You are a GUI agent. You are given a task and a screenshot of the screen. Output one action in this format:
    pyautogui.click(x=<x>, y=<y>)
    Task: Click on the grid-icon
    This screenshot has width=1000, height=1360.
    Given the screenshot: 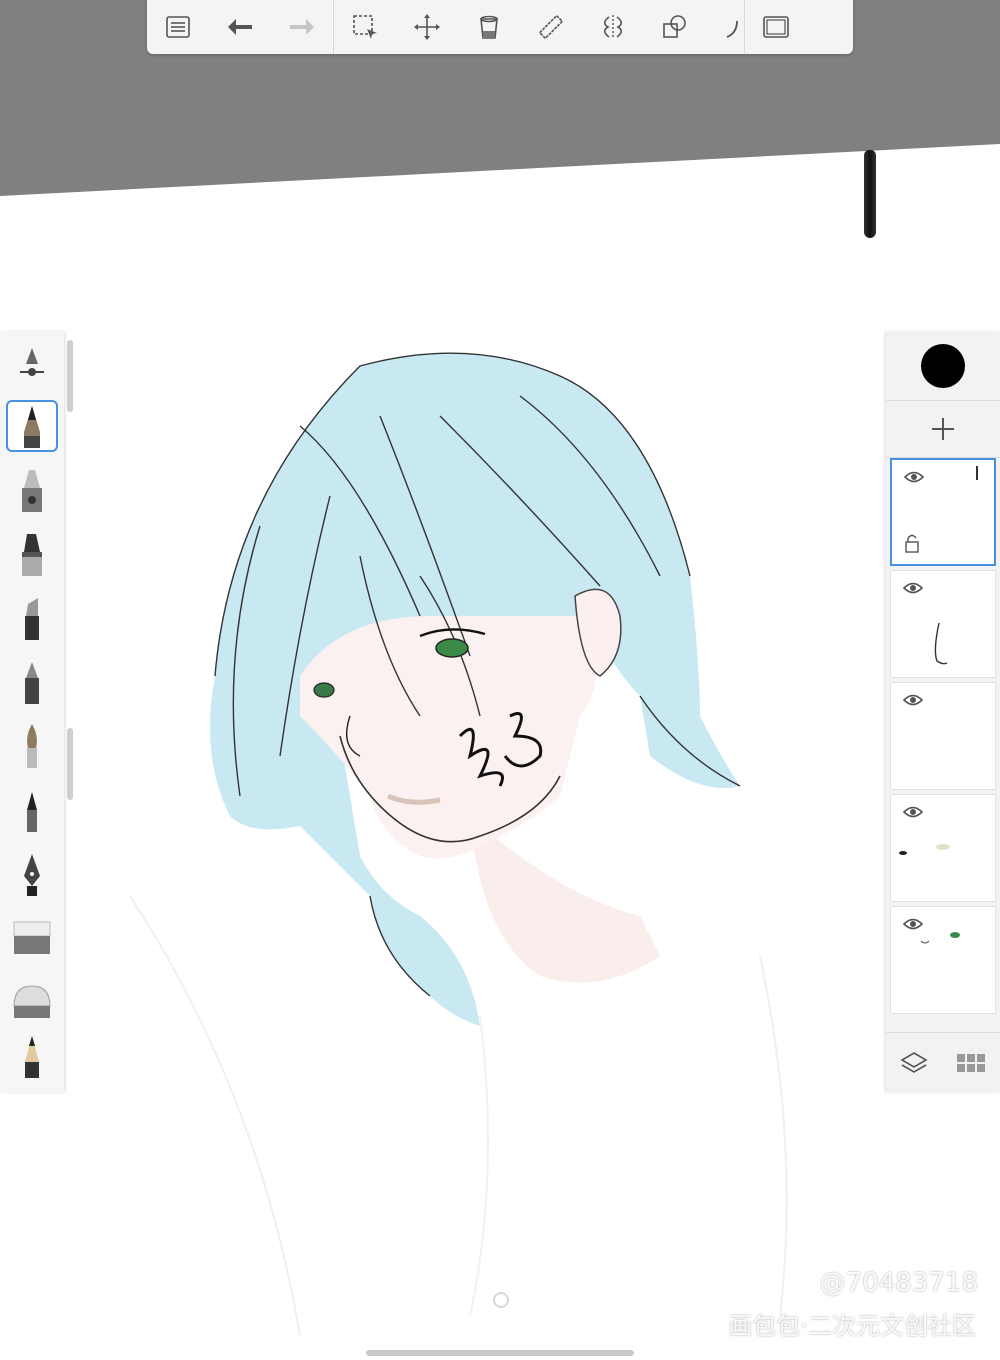 What is the action you would take?
    pyautogui.click(x=971, y=1063)
    